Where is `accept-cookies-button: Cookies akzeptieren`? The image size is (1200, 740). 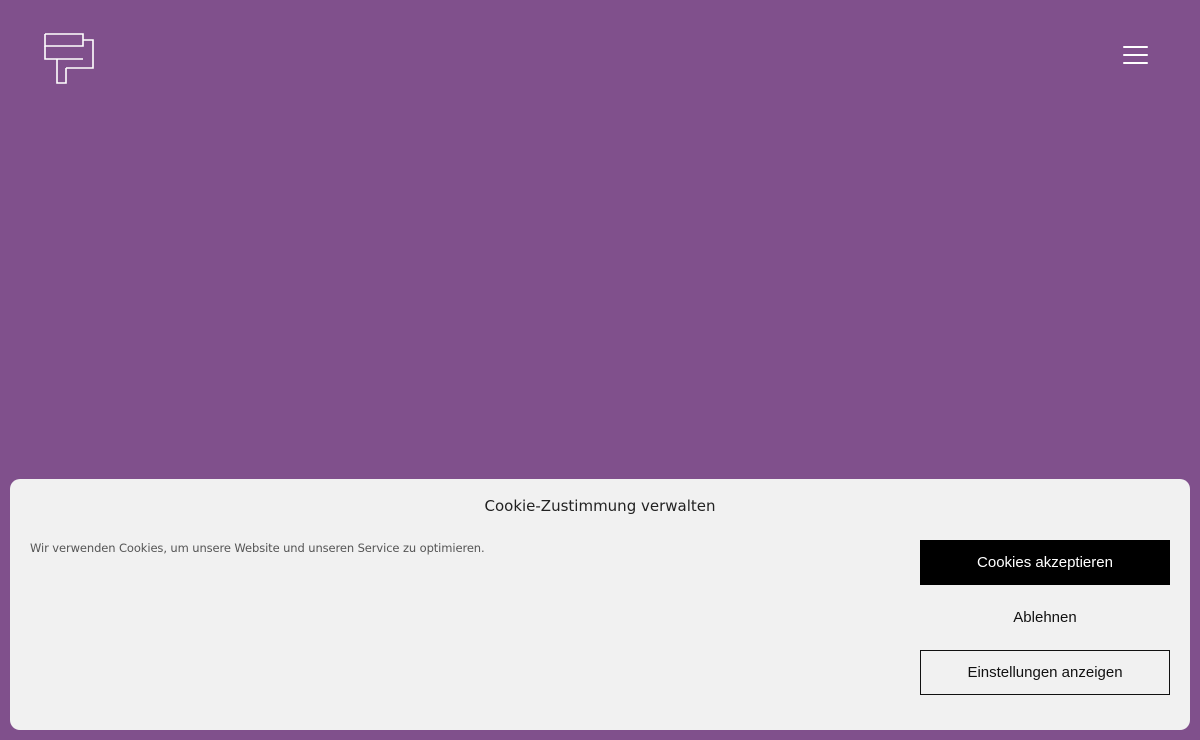
accept-cookies-button: Cookies akzeptieren is located at coordinates (1045, 562).